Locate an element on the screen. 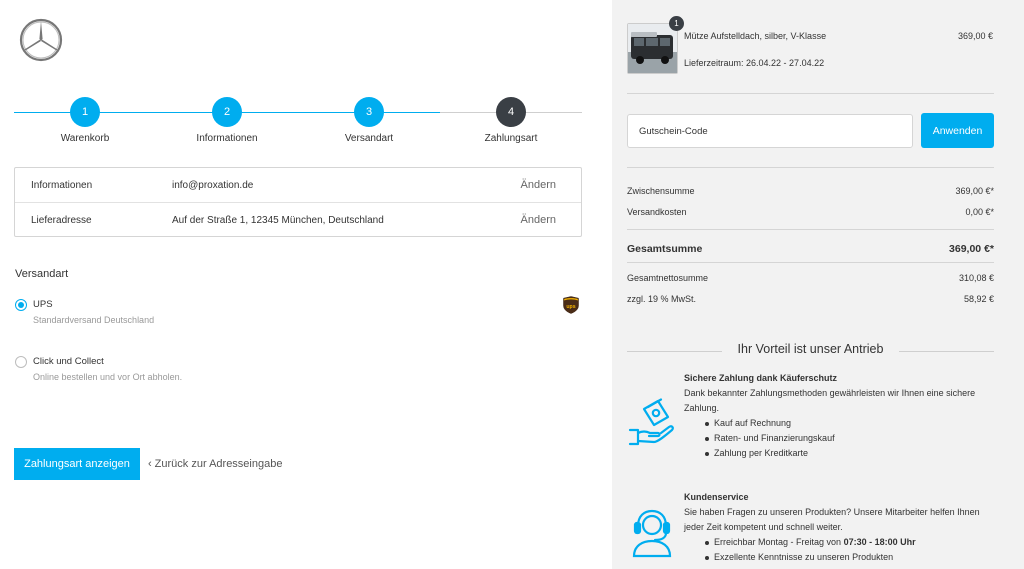 The height and width of the screenshot is (569, 1024). step-number: 3 is located at coordinates (369, 112).